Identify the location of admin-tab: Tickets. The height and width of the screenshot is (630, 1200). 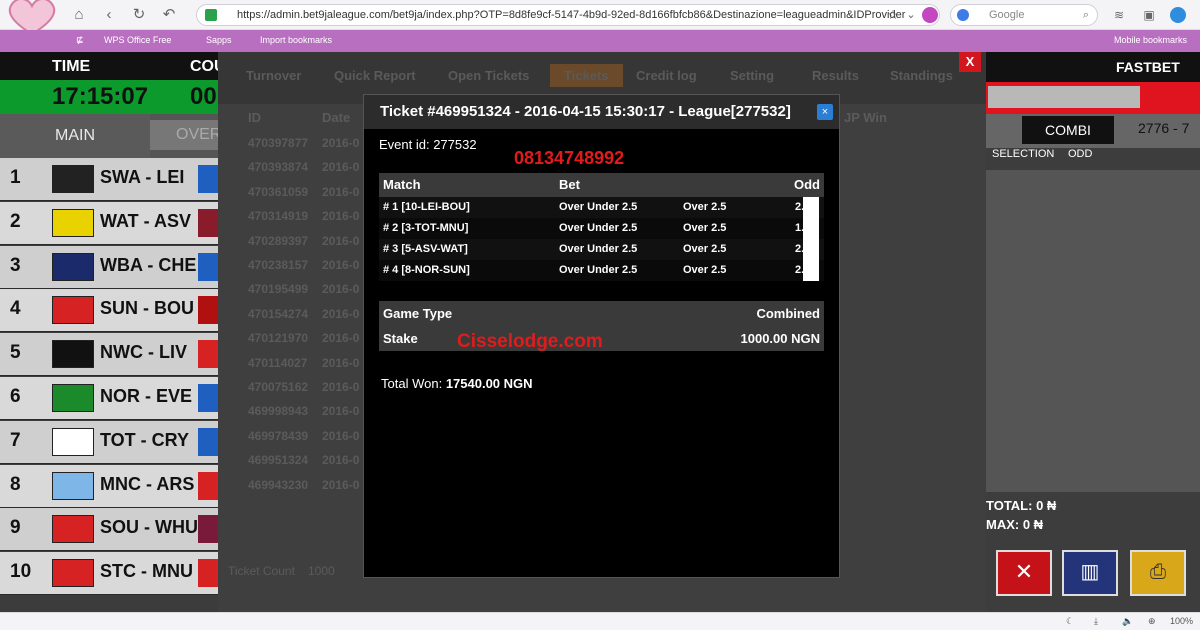
(586, 75).